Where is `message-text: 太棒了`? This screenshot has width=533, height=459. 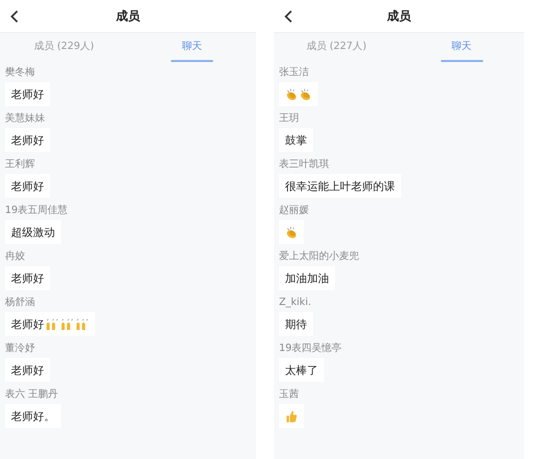
message-text: 太棒了 is located at coordinates (301, 370).